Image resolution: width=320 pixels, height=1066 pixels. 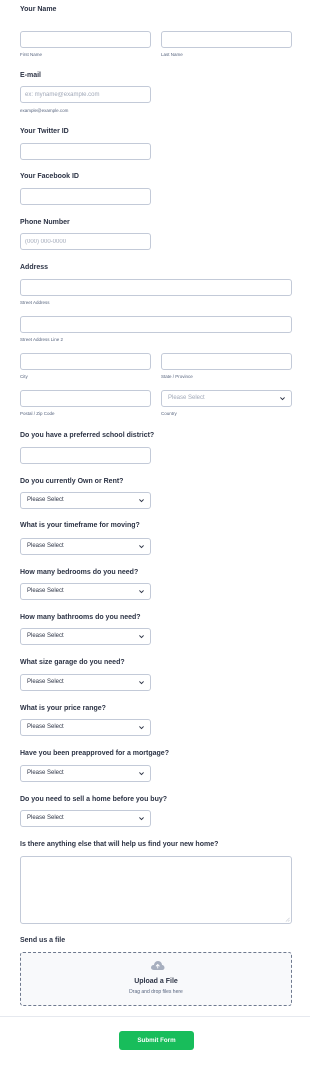 What do you see at coordinates (45, 818) in the screenshot?
I see `sell-first-value: Please Select` at bounding box center [45, 818].